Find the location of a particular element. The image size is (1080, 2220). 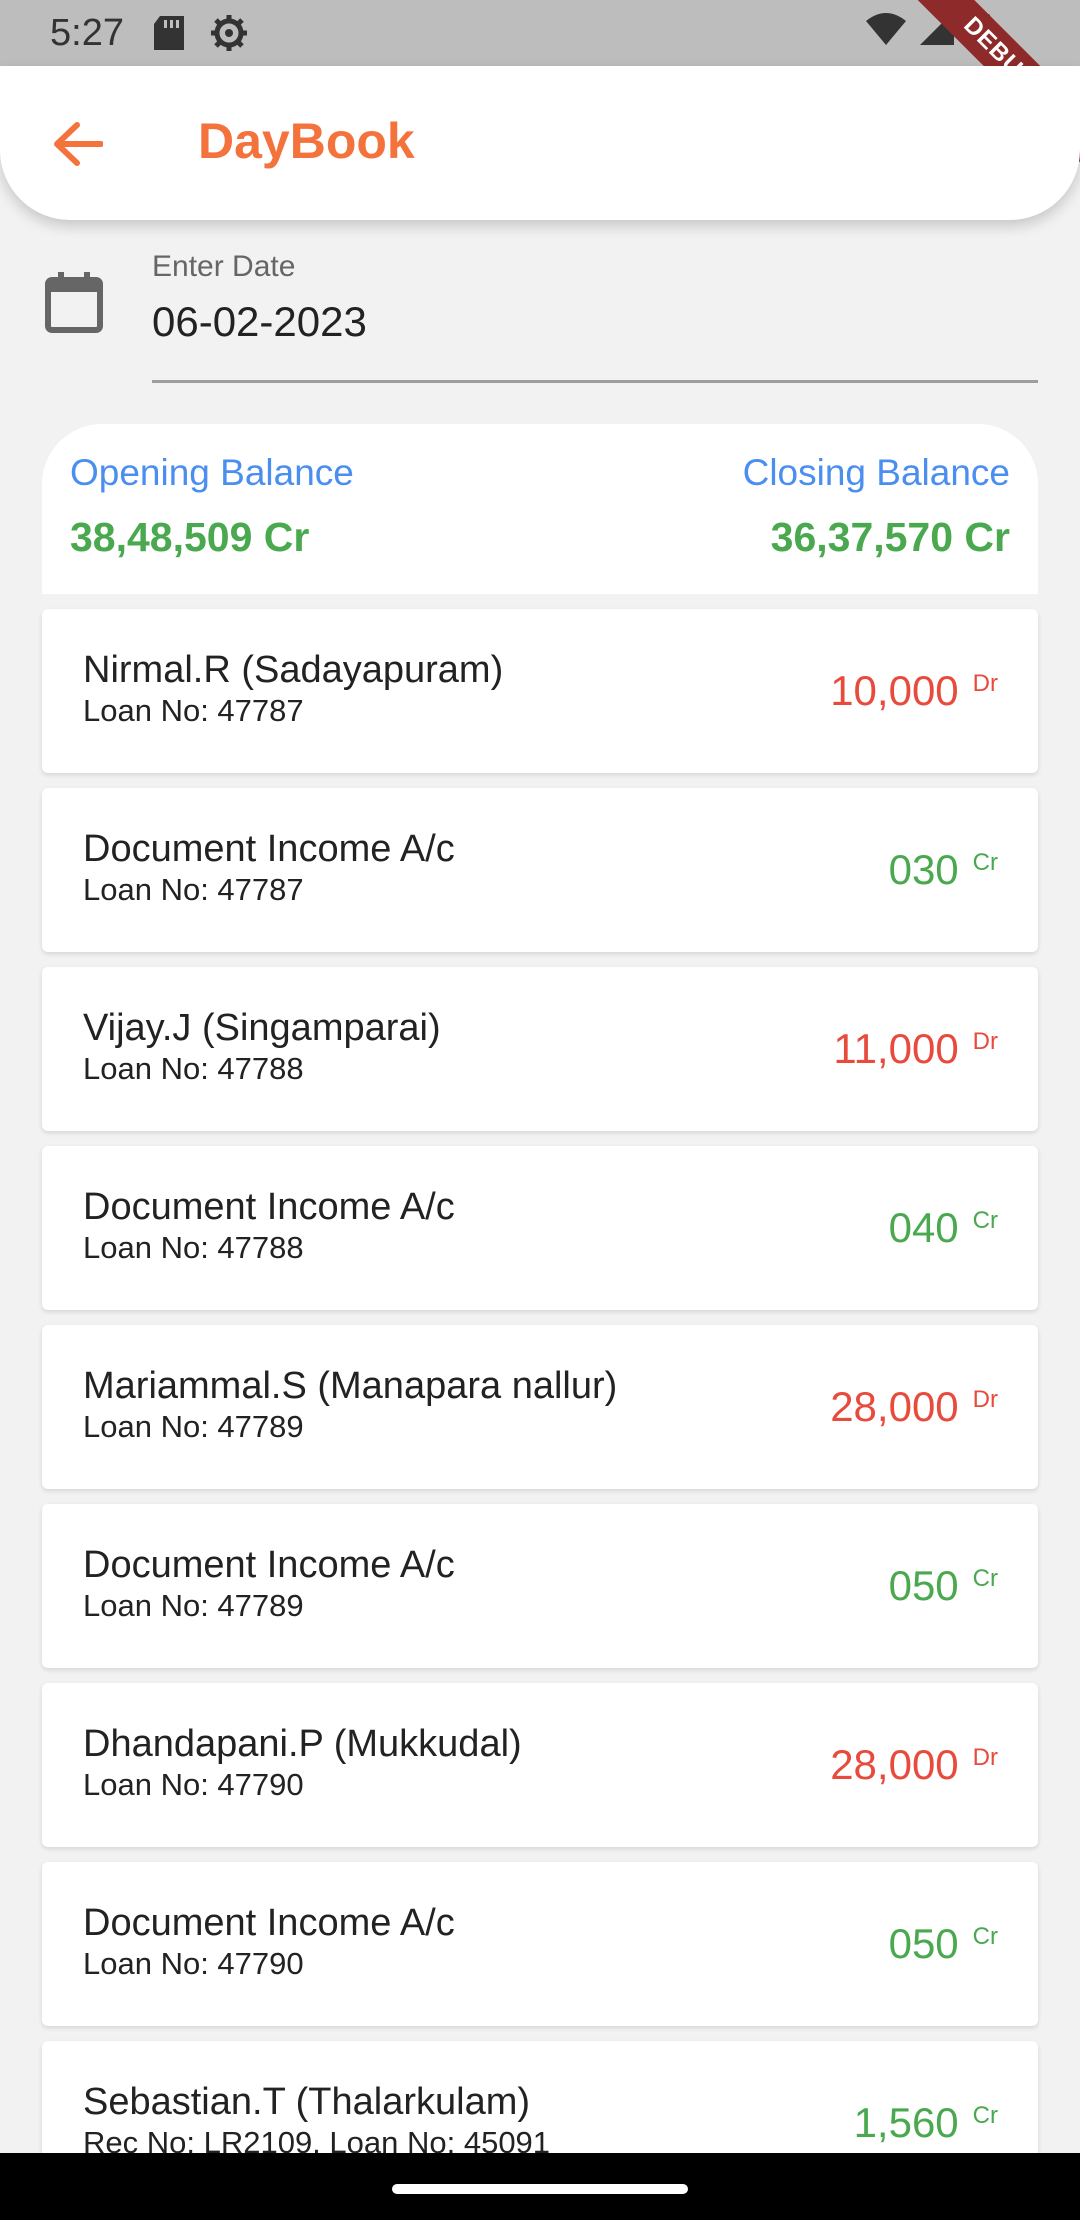

entry-name: Dhandapani.P (Mukkudal) is located at coordinates (302, 1744).